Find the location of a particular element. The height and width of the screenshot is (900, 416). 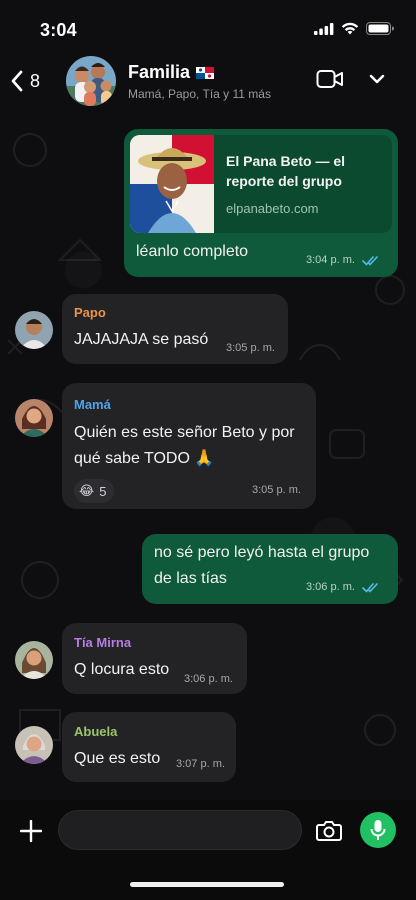

group-name: Familia is located at coordinates (159, 72).